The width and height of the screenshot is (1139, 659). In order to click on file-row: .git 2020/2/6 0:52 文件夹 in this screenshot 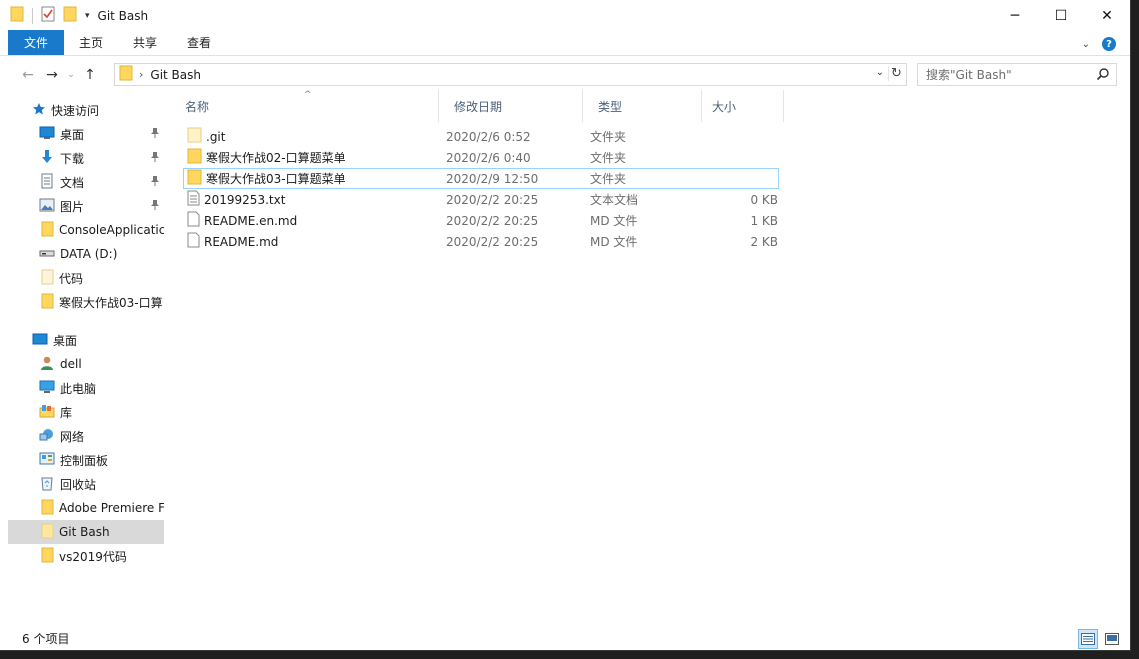, I will do `click(474, 136)`.